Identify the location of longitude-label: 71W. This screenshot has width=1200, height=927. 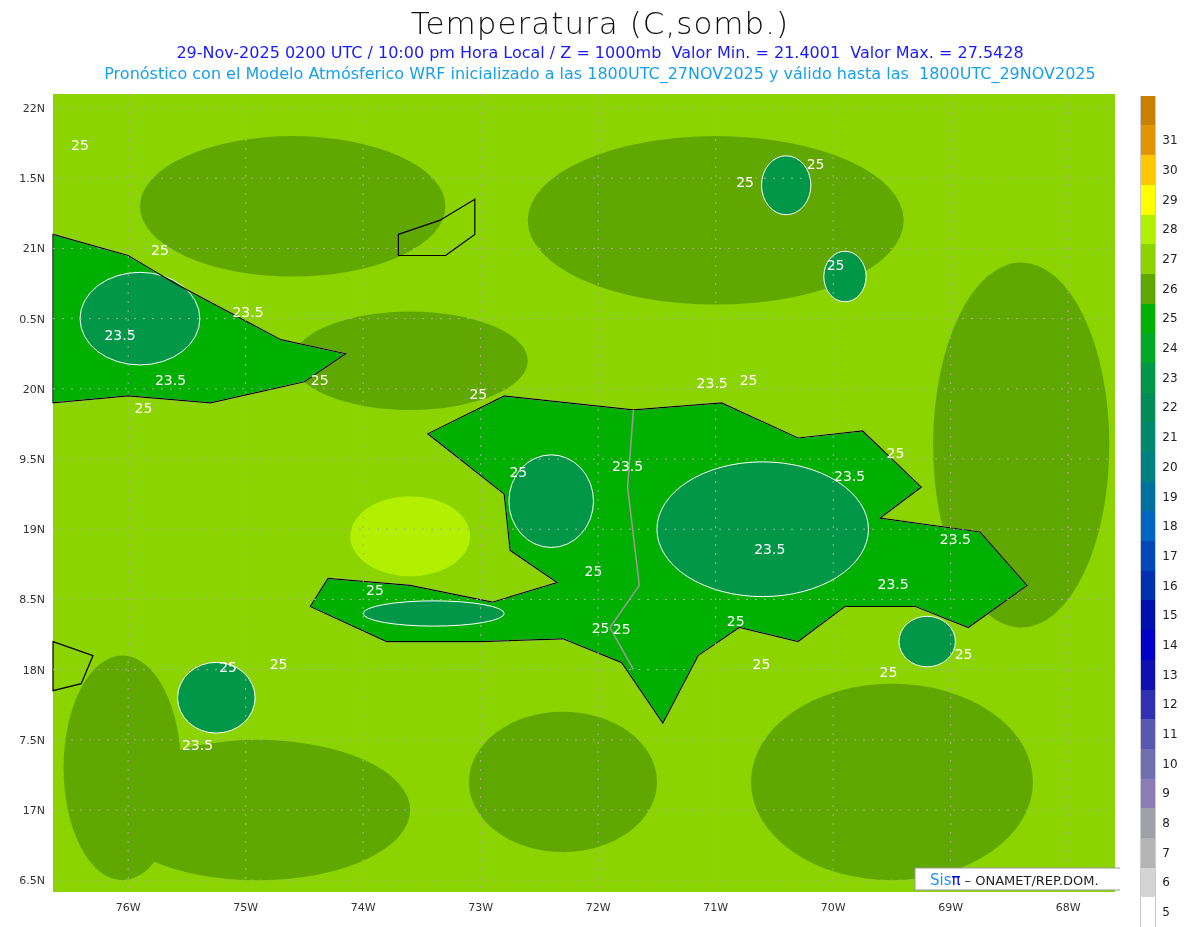
(716, 907).